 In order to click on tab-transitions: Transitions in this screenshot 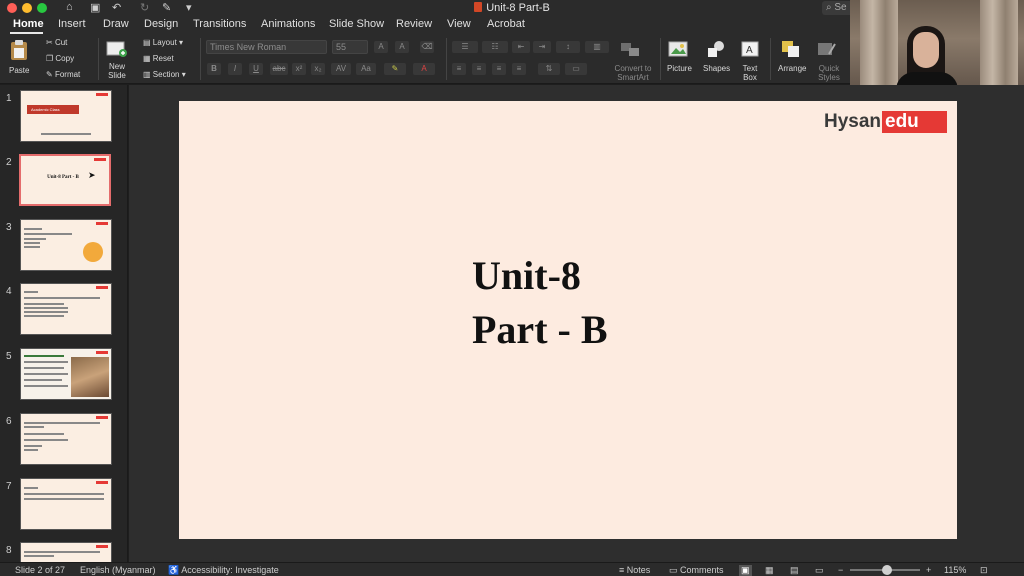, I will do `click(219, 24)`.